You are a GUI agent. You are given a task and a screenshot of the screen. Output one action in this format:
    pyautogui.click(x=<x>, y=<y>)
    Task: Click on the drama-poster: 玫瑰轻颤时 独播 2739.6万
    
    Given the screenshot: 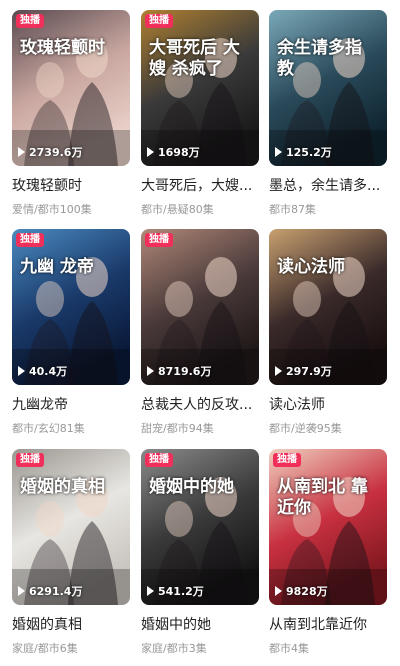 What is the action you would take?
    pyautogui.click(x=71, y=88)
    